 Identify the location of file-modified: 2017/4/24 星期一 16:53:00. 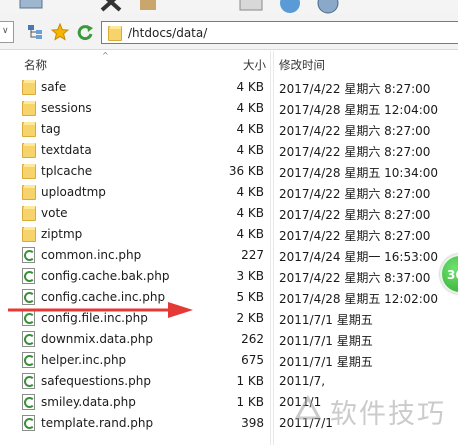
(359, 257).